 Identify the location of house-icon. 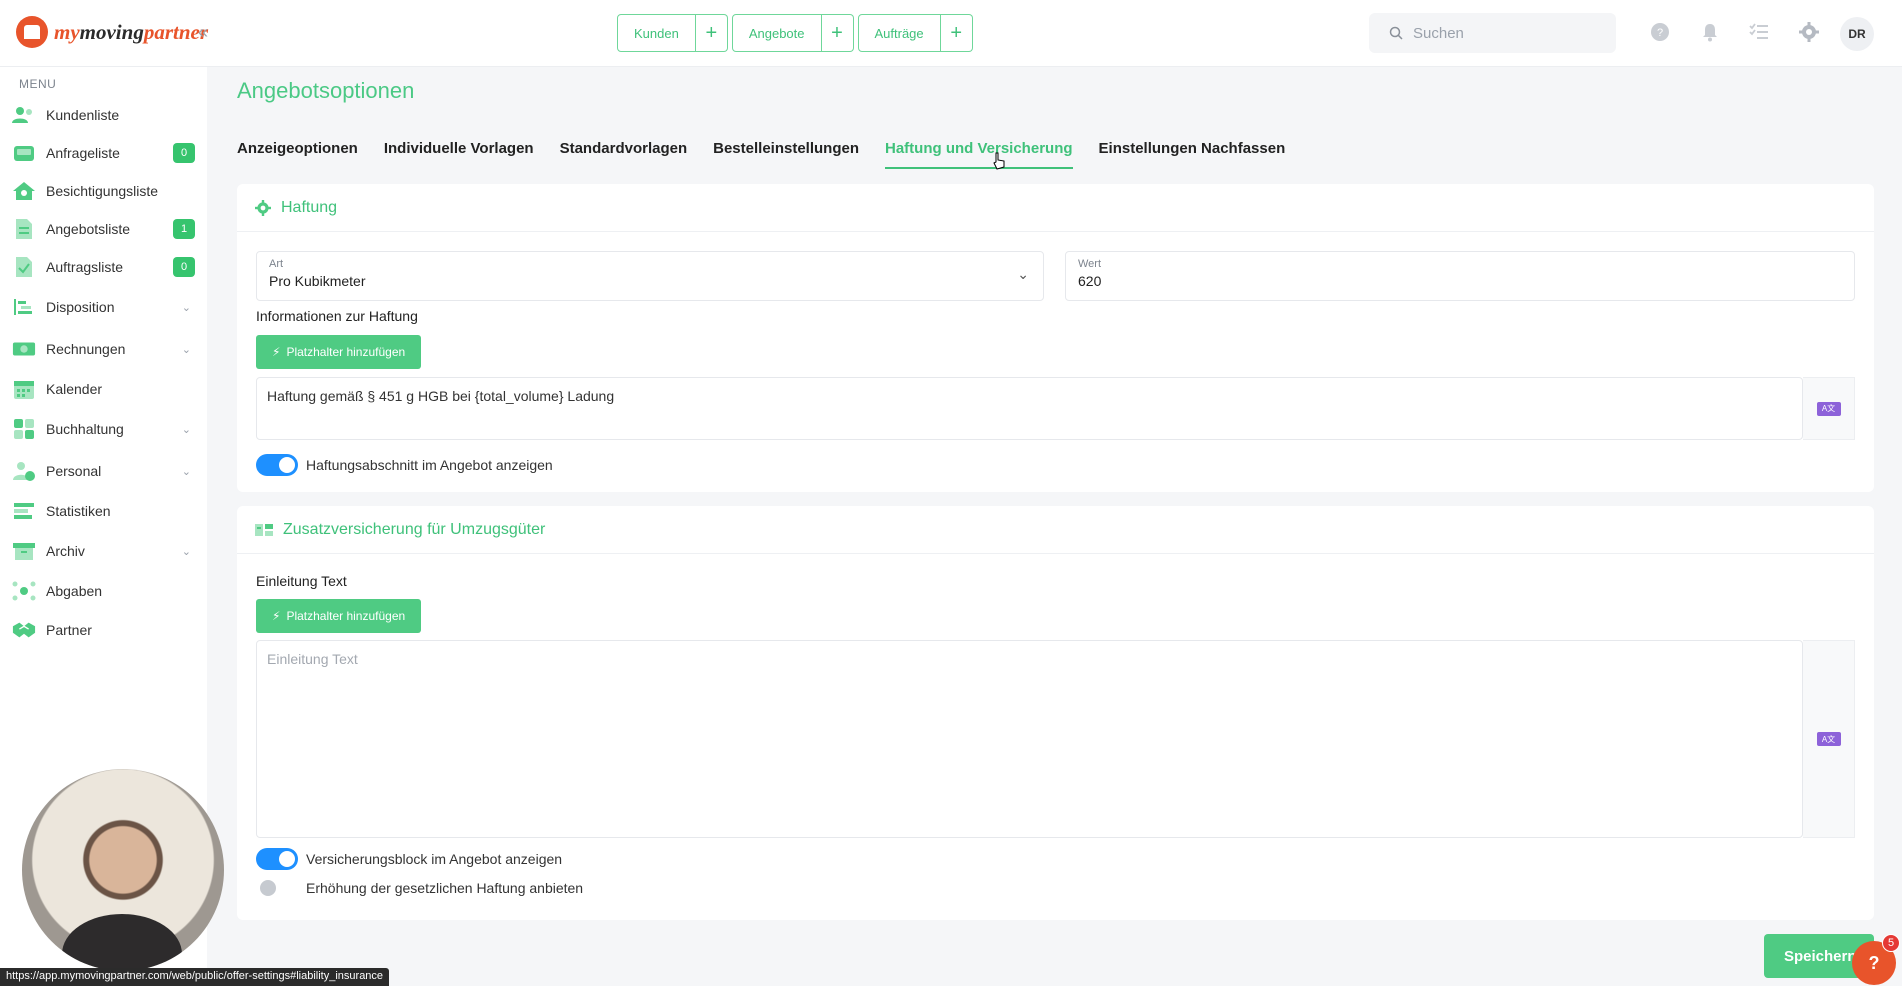
(24, 191).